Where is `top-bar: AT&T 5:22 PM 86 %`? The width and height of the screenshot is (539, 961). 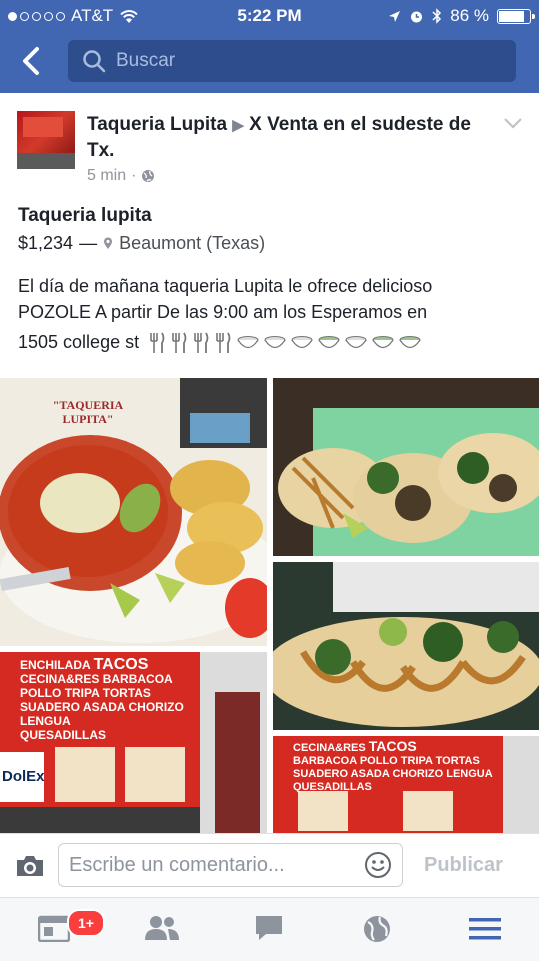
top-bar: AT&T 5:22 PM 86 % is located at coordinates (269, 46).